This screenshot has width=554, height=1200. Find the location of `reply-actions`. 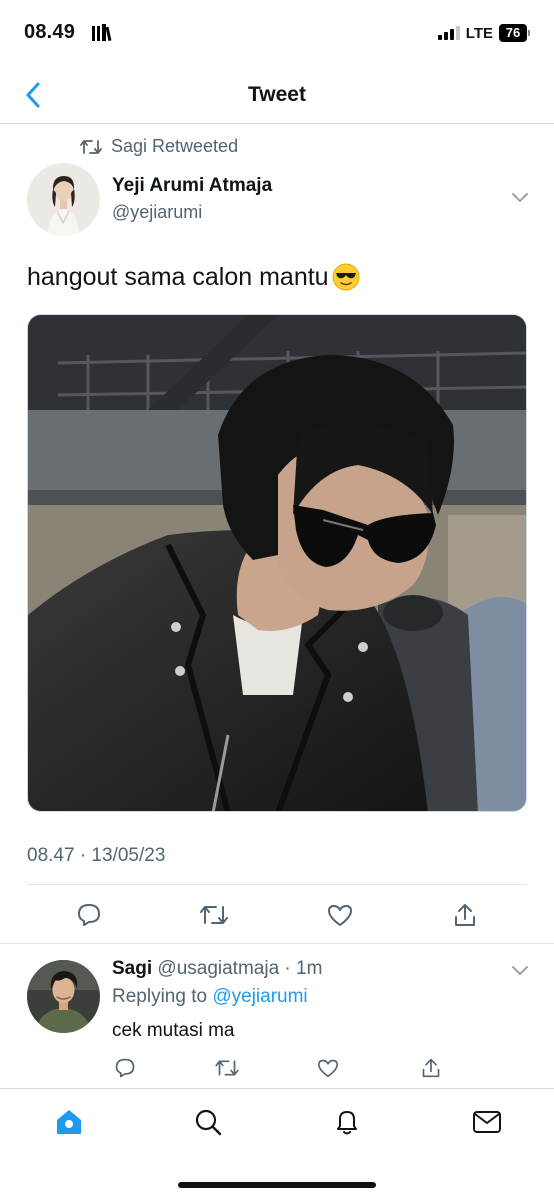

reply-actions is located at coordinates (283, 1069).